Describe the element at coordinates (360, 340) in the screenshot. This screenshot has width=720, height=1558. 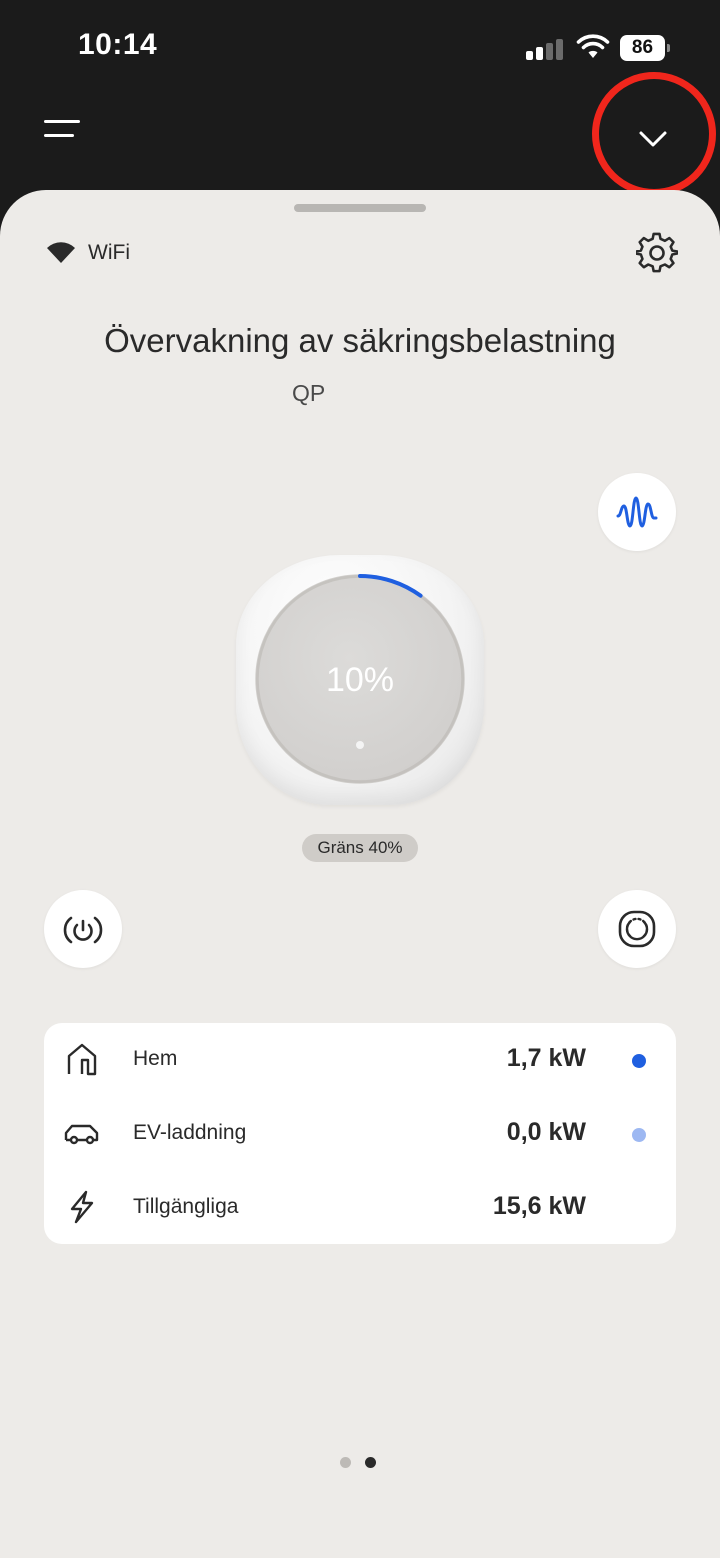
I see `page-title: Övervakning av säkringsbelastning` at that location.